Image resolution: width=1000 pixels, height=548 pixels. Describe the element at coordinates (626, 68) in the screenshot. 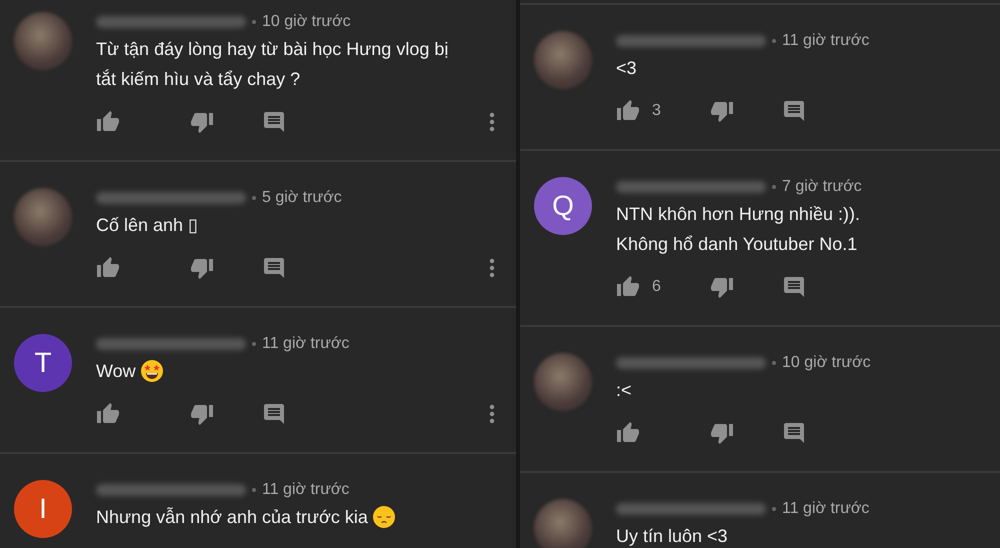

I see `comment-text: <3` at that location.